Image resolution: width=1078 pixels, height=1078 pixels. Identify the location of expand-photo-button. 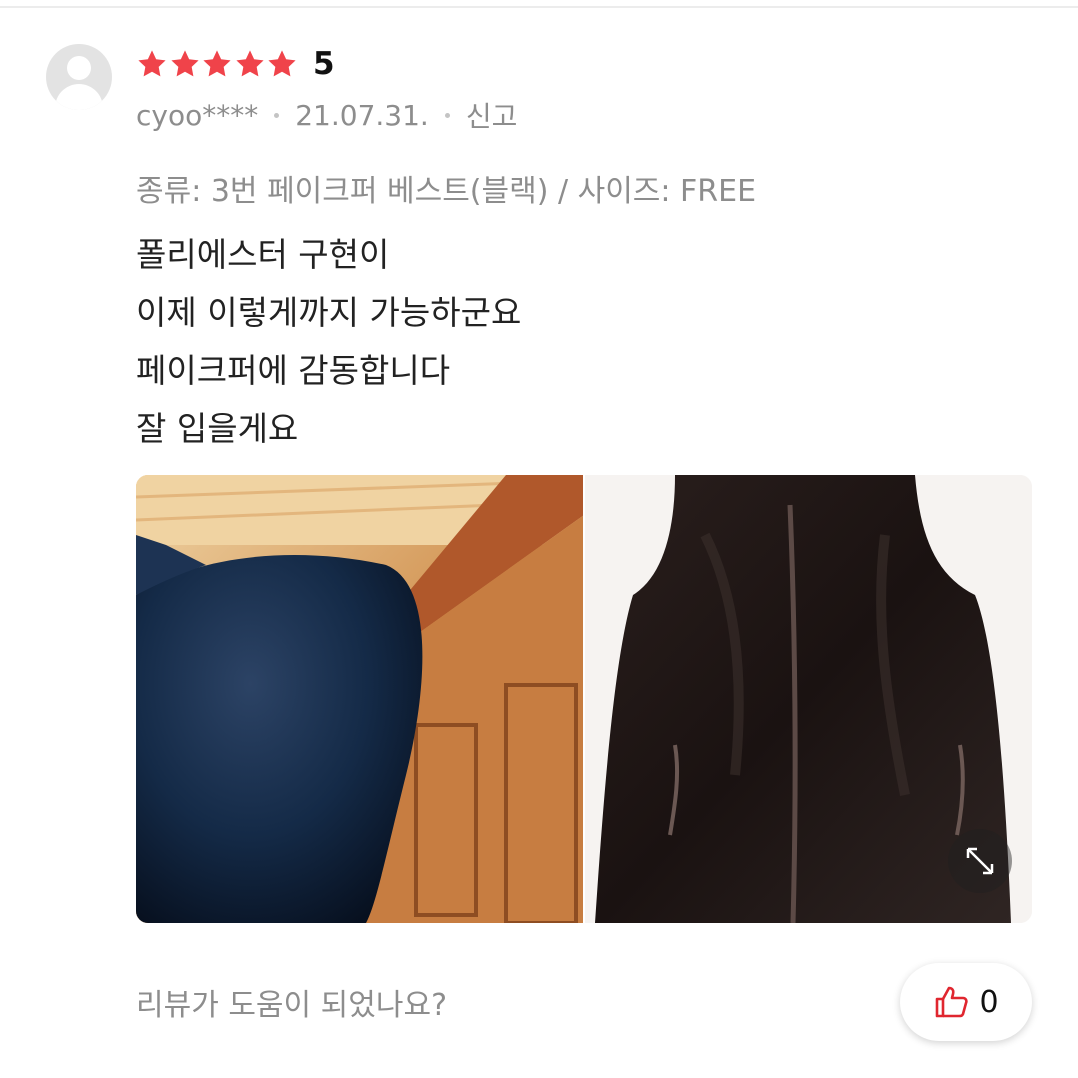
(980, 861).